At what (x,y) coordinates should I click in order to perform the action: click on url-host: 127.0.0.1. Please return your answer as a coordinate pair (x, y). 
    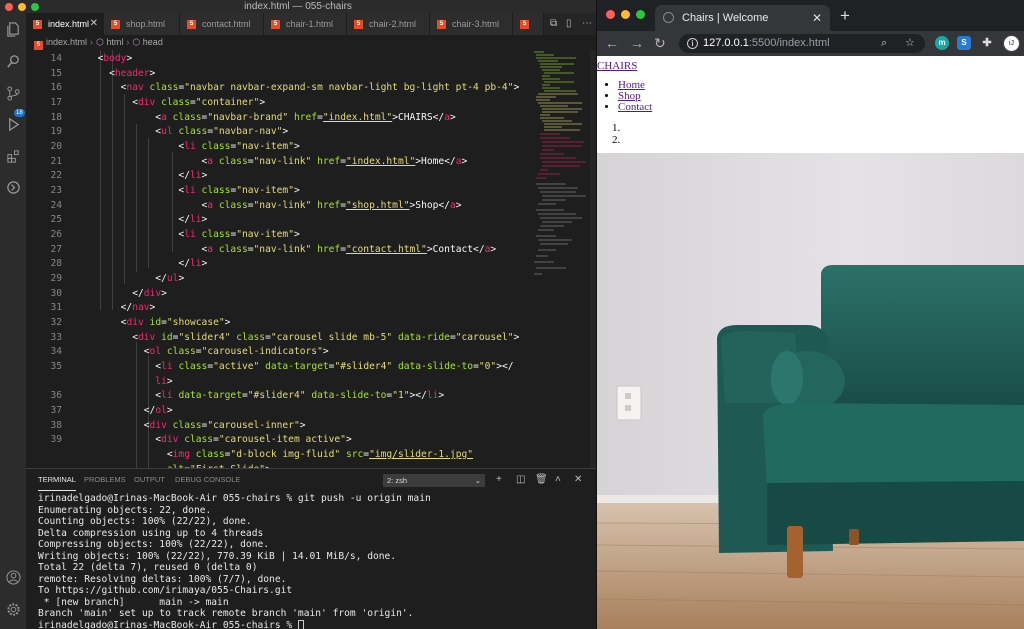
    Looking at the image, I should click on (726, 43).